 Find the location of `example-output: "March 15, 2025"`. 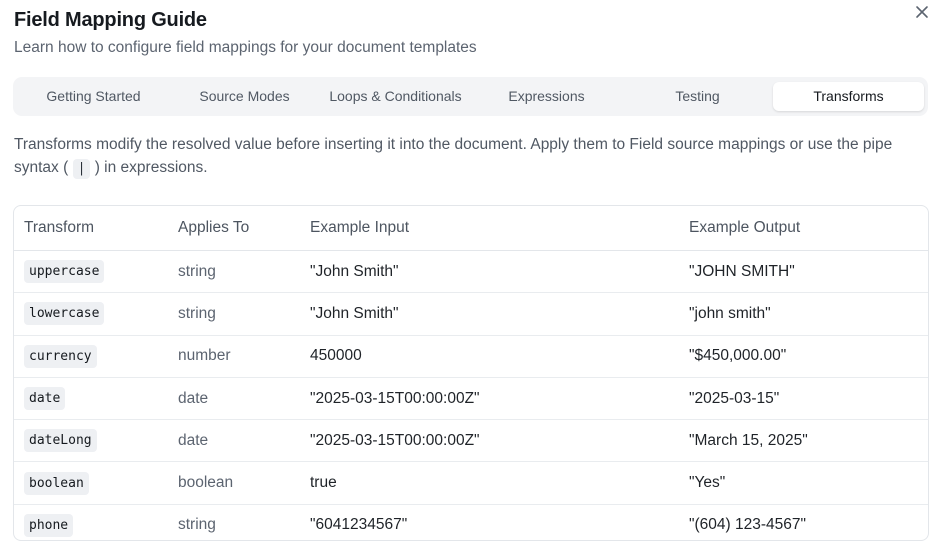

example-output: "March 15, 2025" is located at coordinates (803, 441).